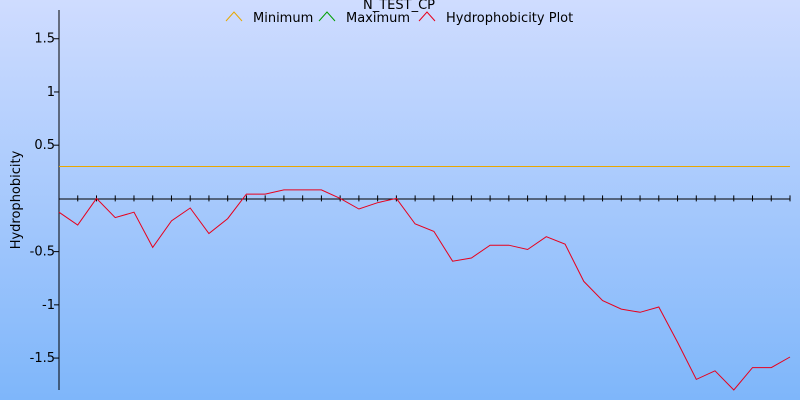  I want to click on y-tick-label: 1, so click(51, 92).